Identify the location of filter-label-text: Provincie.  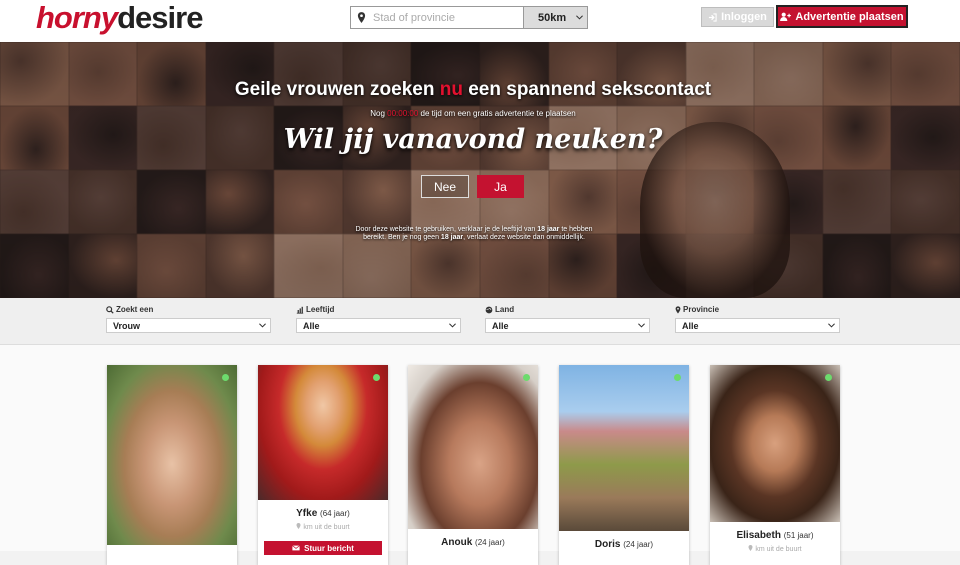
(701, 309).